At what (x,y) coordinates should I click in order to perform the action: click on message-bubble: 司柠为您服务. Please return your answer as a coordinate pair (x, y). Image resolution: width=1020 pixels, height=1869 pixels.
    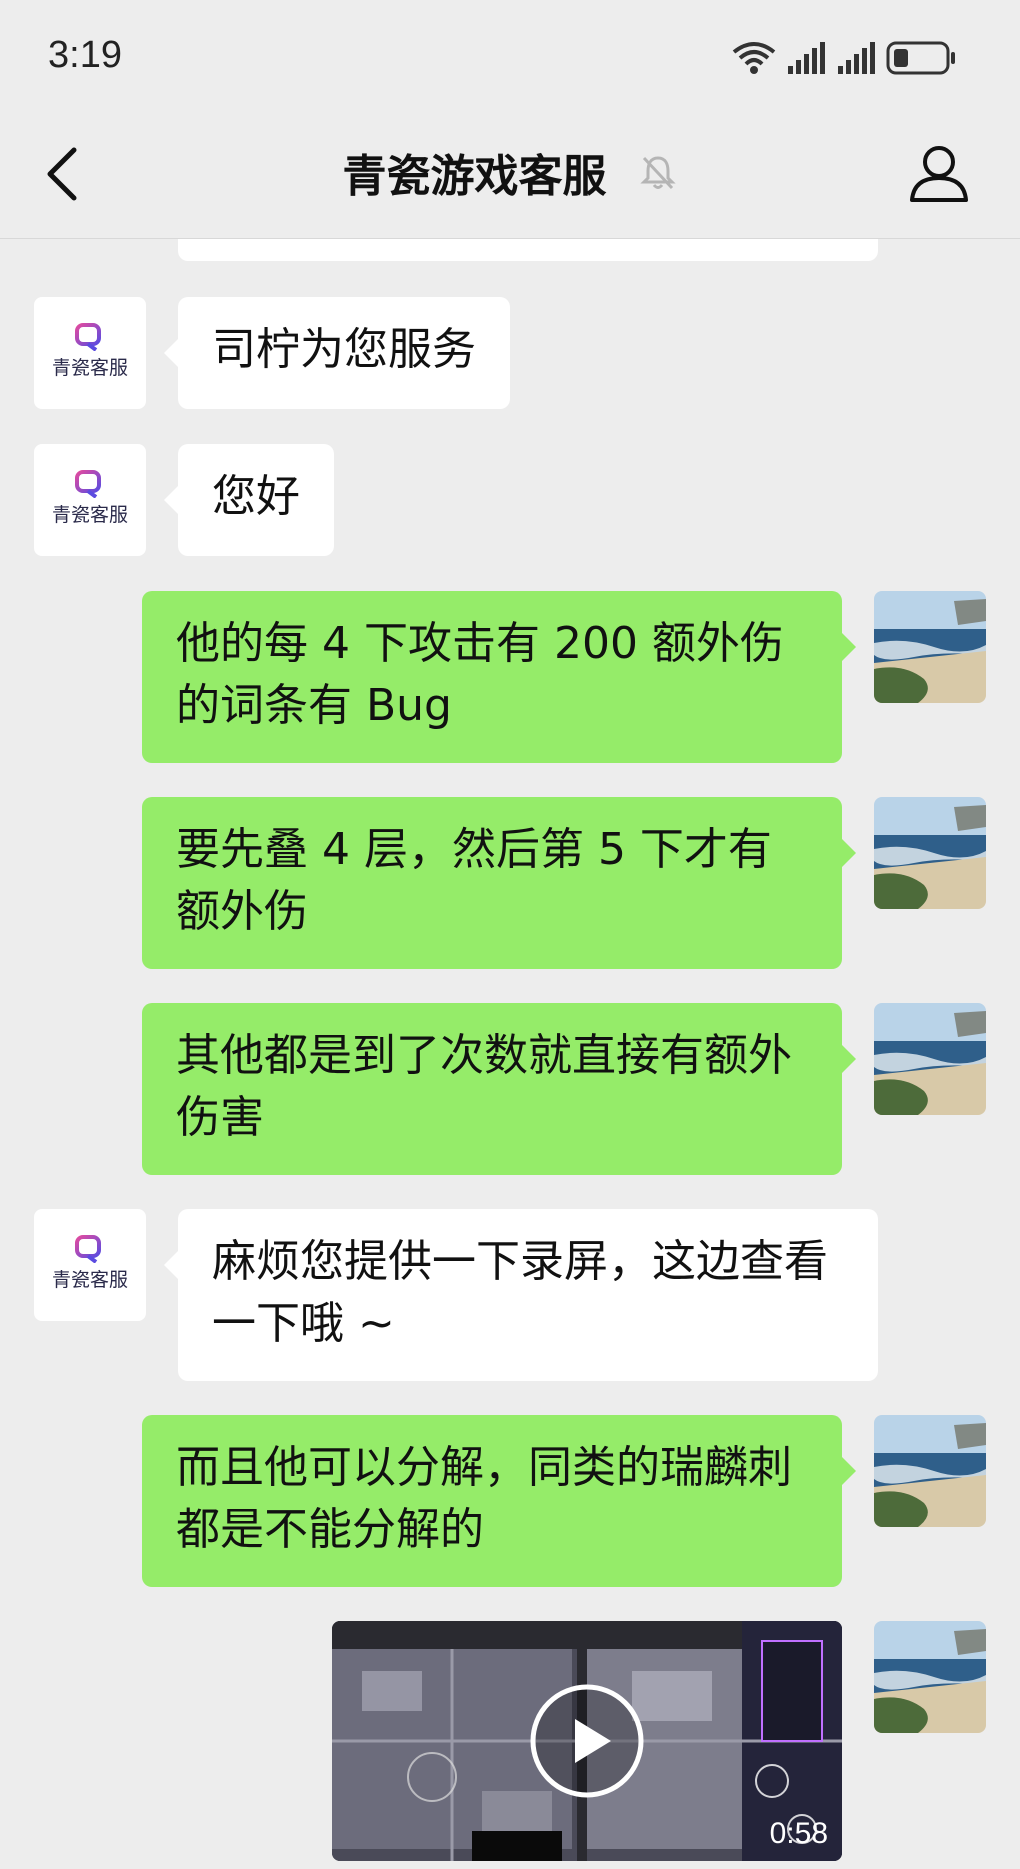
    Looking at the image, I should click on (337, 353).